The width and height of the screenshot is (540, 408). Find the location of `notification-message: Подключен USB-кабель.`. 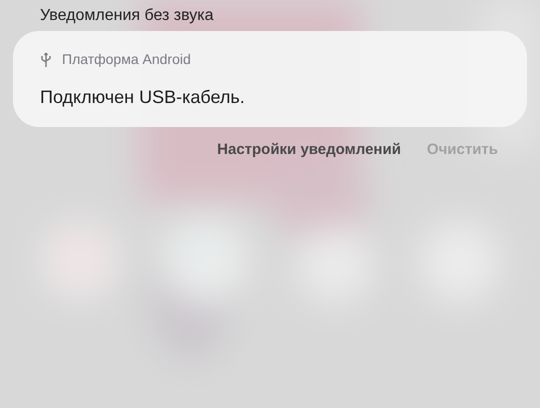

notification-message: Подключен USB-кабель. is located at coordinates (143, 97).